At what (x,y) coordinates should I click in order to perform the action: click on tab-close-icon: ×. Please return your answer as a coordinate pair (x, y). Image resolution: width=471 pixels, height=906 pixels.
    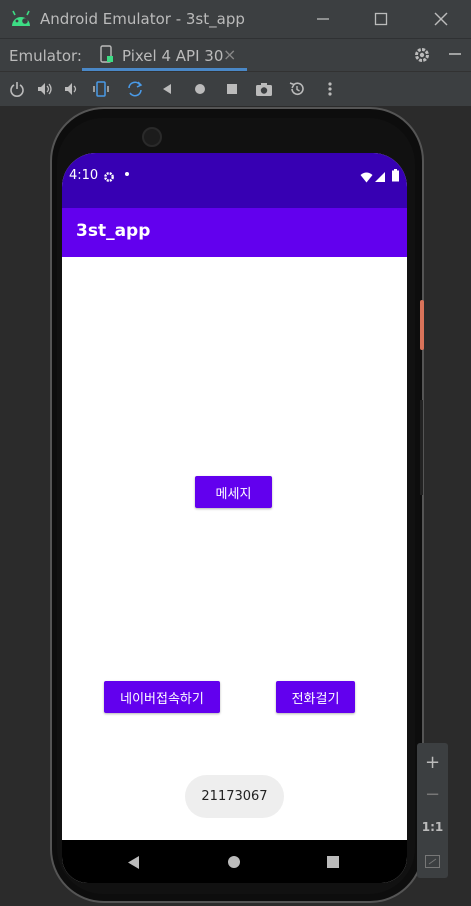
    Looking at the image, I should click on (229, 54).